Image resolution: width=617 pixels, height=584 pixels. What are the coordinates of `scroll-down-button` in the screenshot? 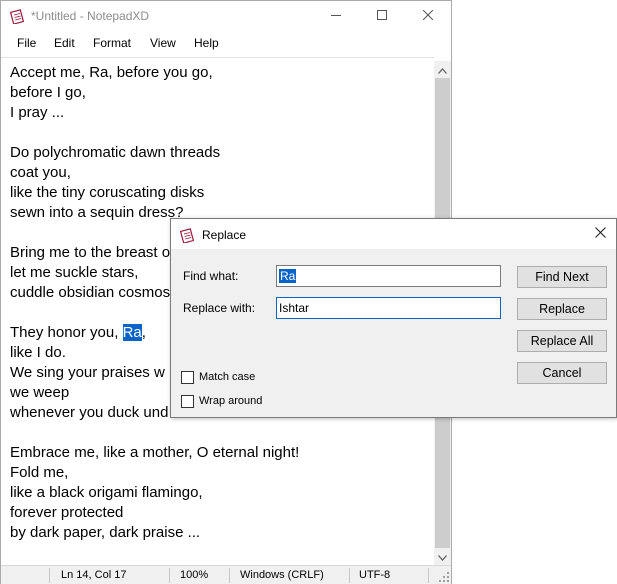 It's located at (442, 556).